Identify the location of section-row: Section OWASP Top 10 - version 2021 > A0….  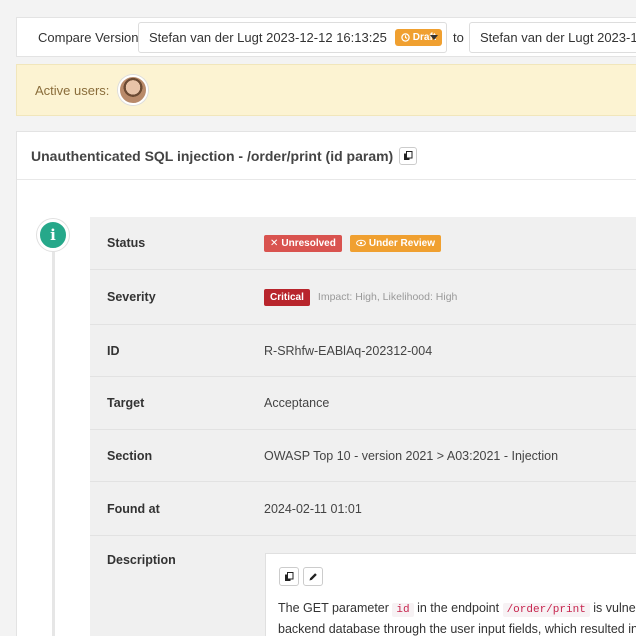
(363, 456).